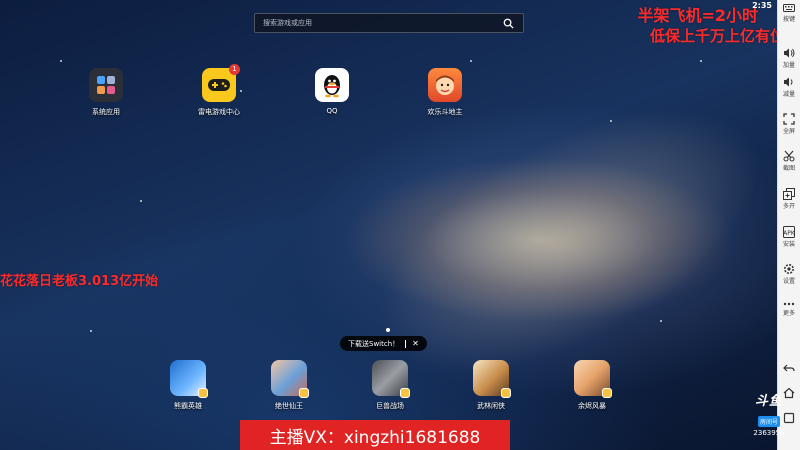 This screenshot has height=450, width=800. I want to click on streamer-contact-banner: 主播VX：xingzhi1681688, so click(375, 435).